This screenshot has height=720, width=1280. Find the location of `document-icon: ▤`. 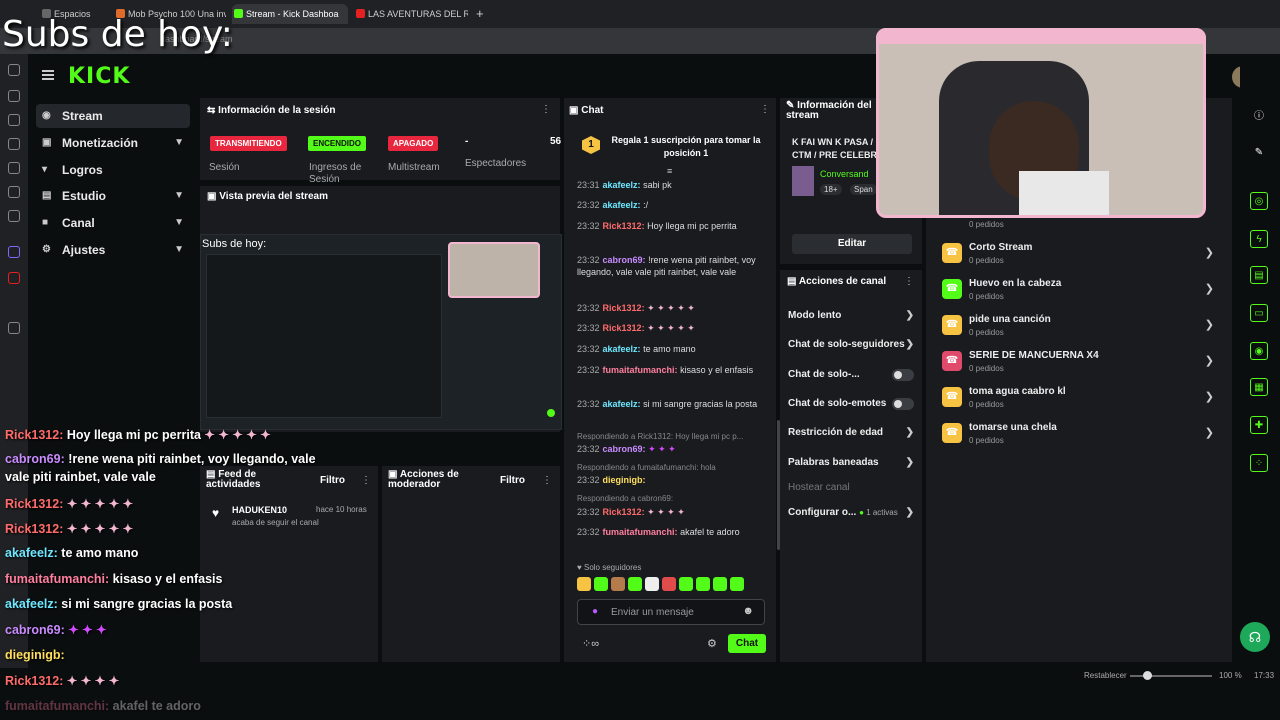

document-icon: ▤ is located at coordinates (1259, 275).